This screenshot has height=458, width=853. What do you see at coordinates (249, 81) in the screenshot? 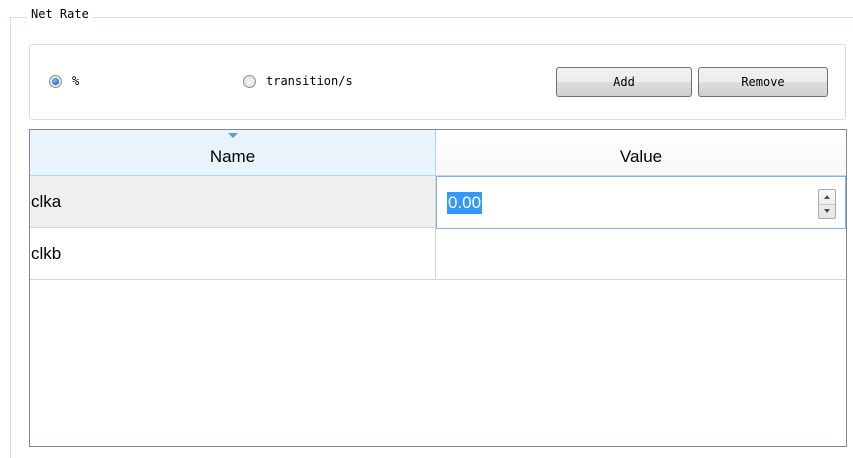
I see `radio-unchecked-icon` at bounding box center [249, 81].